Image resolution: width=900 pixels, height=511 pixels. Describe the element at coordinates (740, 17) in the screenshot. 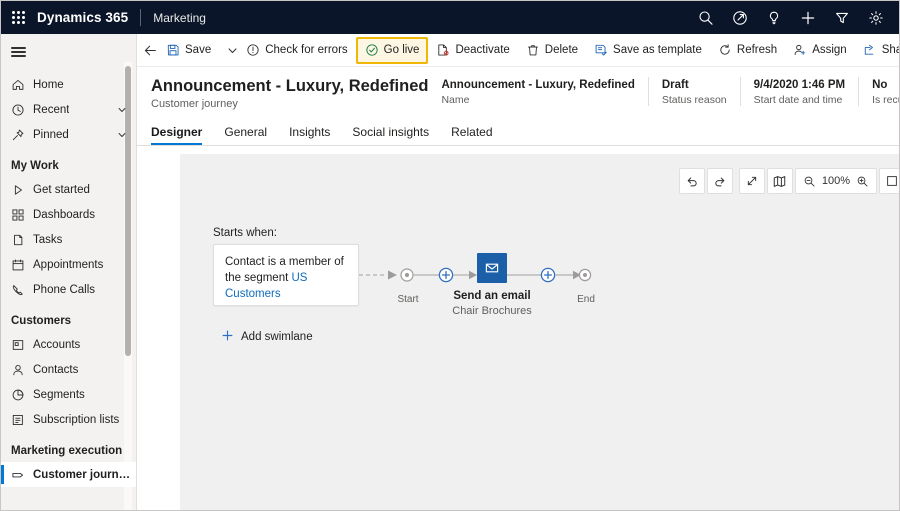

I see `diagnostics-icon` at that location.